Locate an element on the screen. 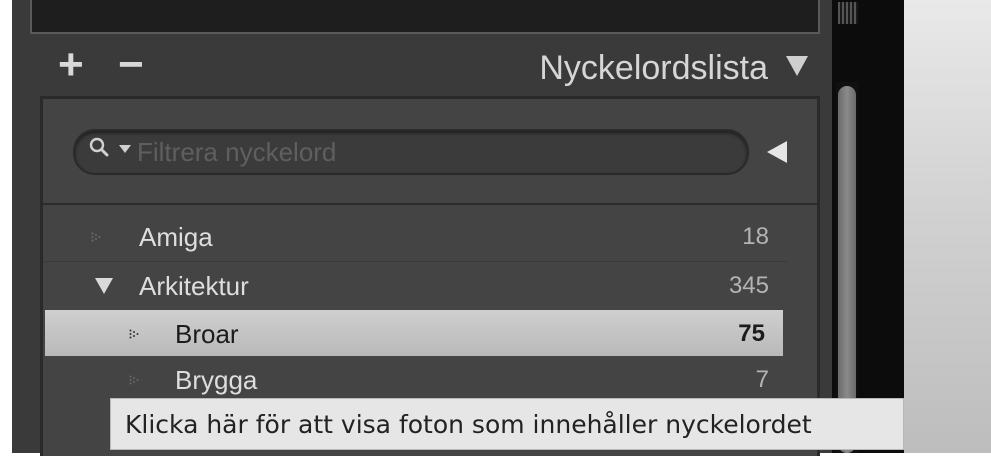 This screenshot has width=991, height=456. filter-input is located at coordinates (432, 152).